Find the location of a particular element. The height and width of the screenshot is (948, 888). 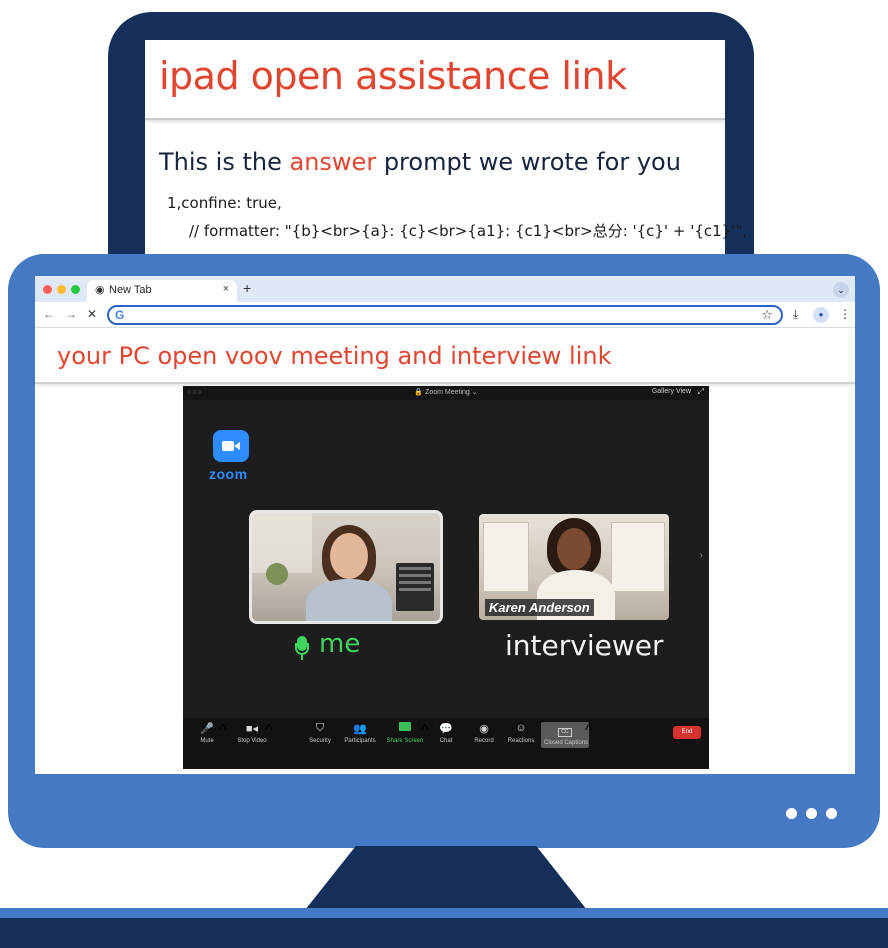

video-tile-interviewer: Karen Anderson is located at coordinates (574, 567).